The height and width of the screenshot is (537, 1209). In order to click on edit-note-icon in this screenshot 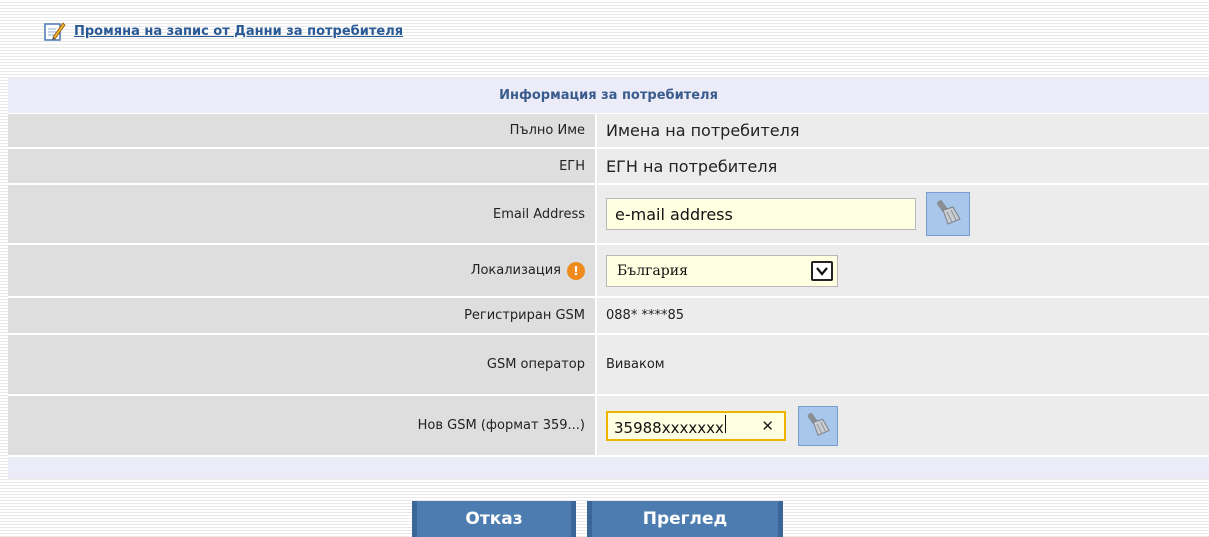, I will do `click(55, 31)`.